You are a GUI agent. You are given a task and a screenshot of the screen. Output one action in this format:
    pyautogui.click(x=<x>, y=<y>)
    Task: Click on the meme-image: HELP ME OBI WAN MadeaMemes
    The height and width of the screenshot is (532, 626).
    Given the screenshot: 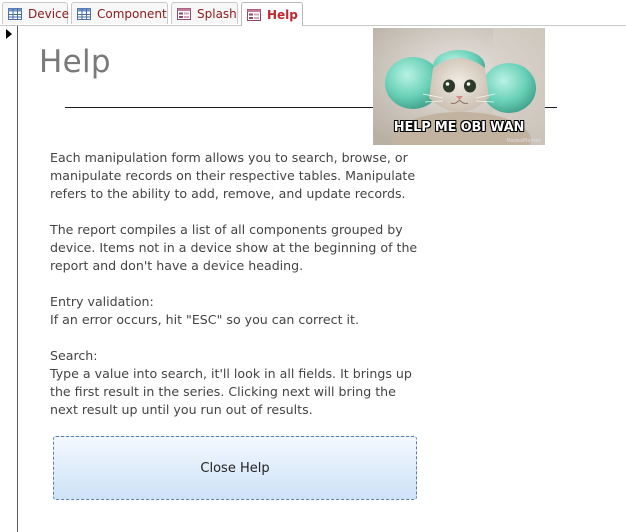 What is the action you would take?
    pyautogui.click(x=459, y=86)
    